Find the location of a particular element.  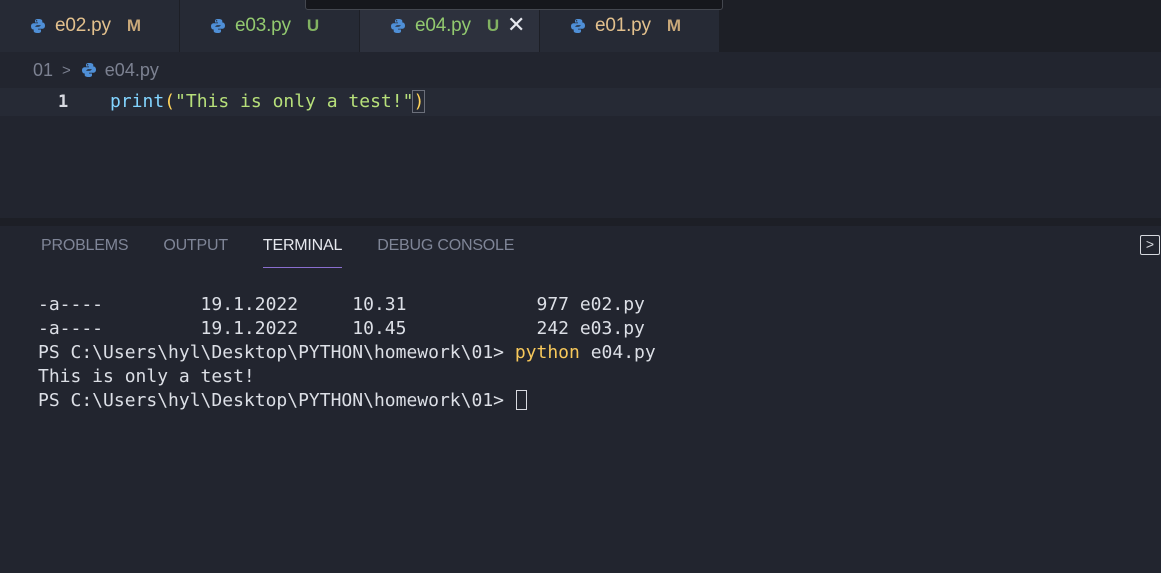

terminal-command: python is located at coordinates (547, 352).